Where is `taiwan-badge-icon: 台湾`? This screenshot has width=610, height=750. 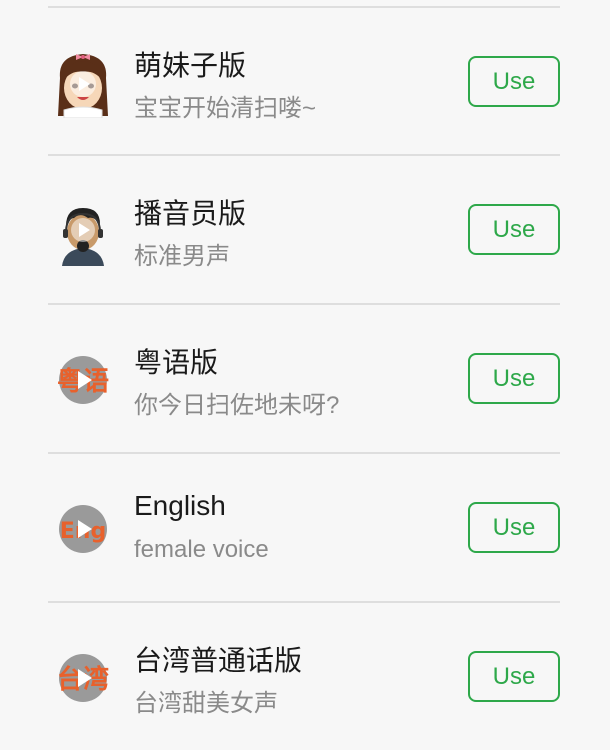
taiwan-badge-icon: 台湾 is located at coordinates (83, 678).